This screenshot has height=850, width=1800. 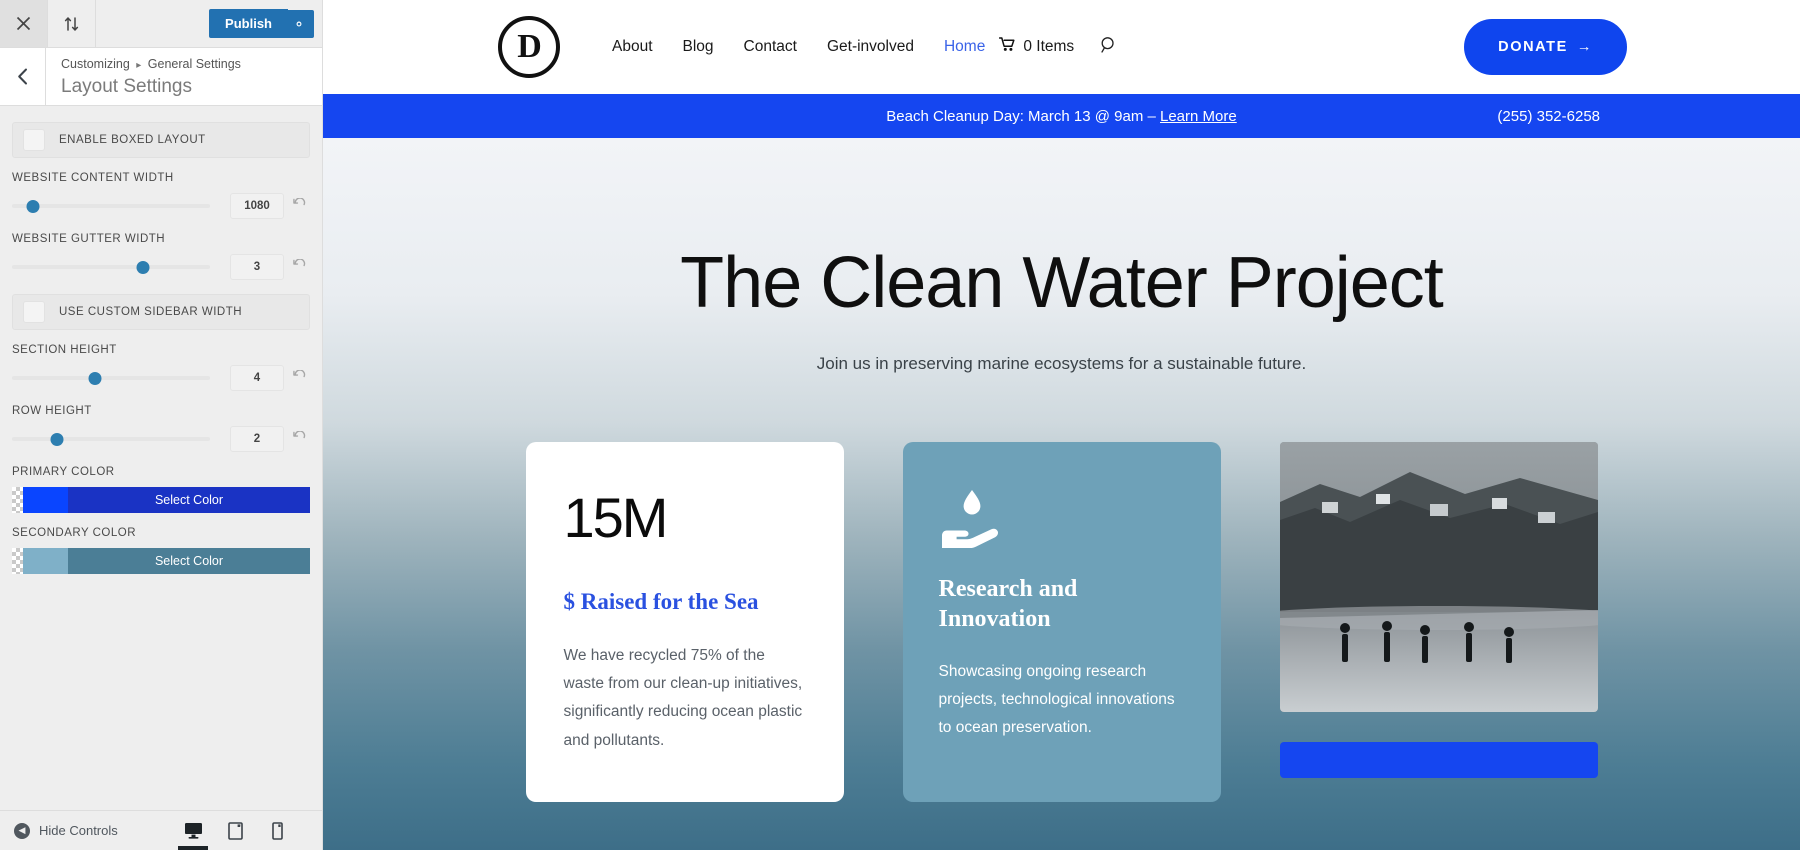 I want to click on breadcrumb-root: Customizing, so click(x=95, y=64).